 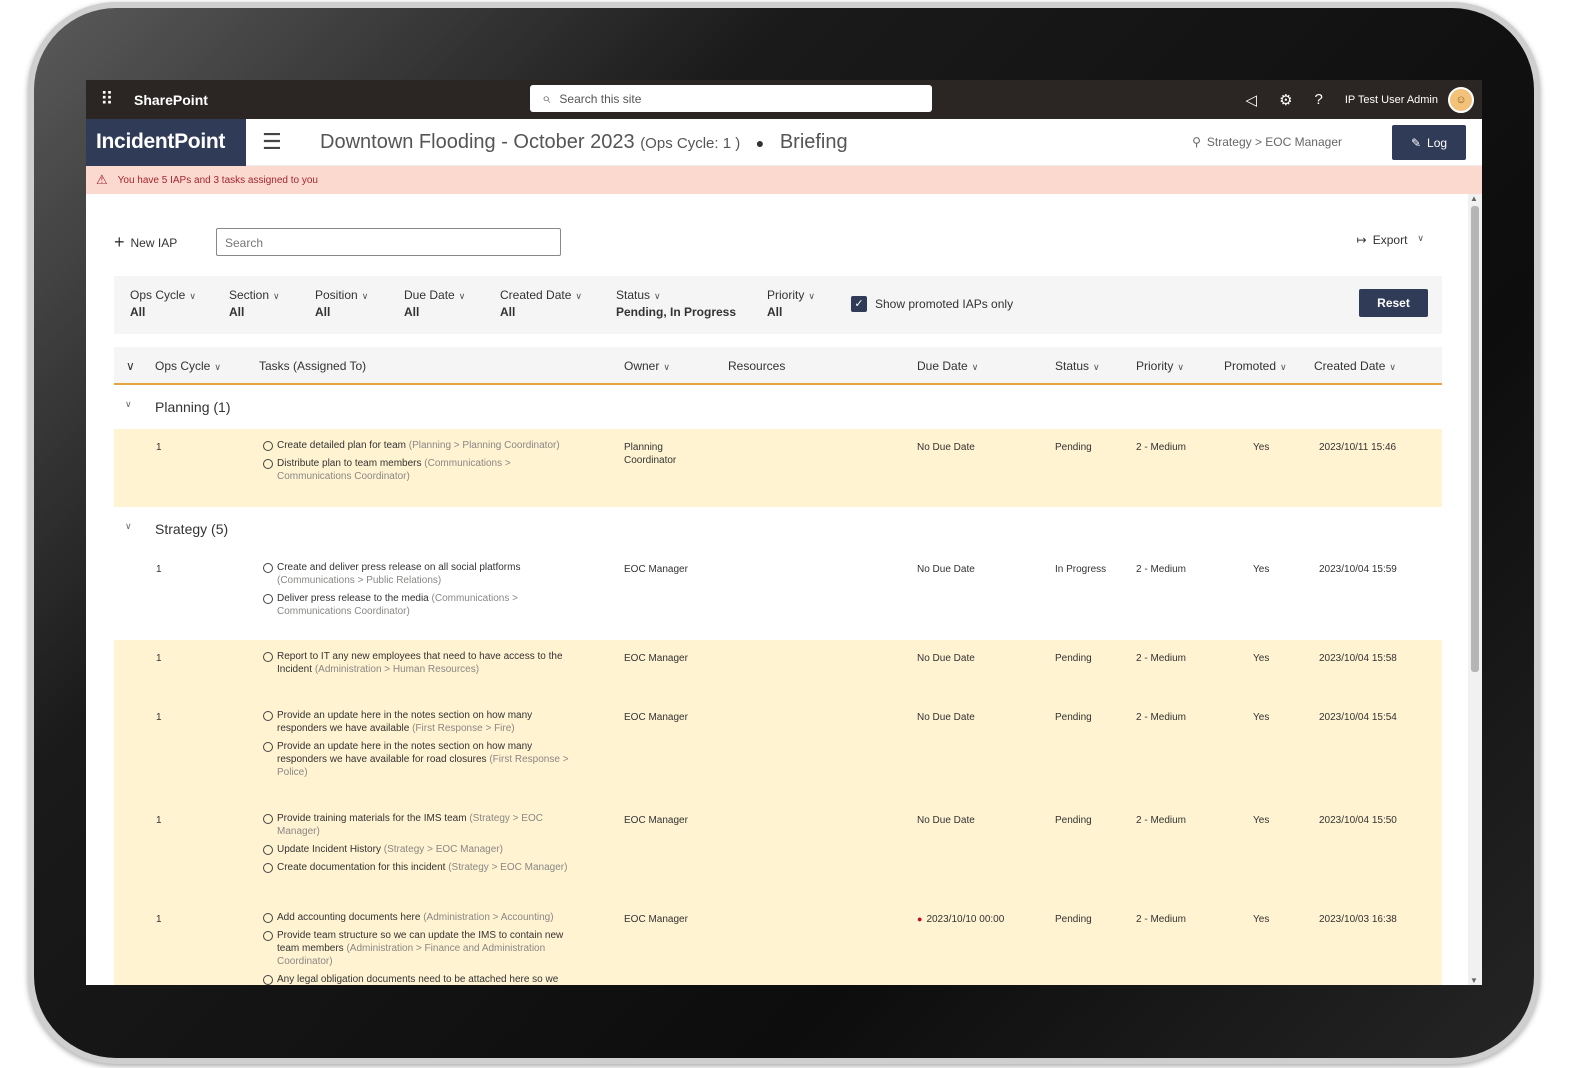 What do you see at coordinates (536, 295) in the screenshot?
I see `filter-label: Created Date` at bounding box center [536, 295].